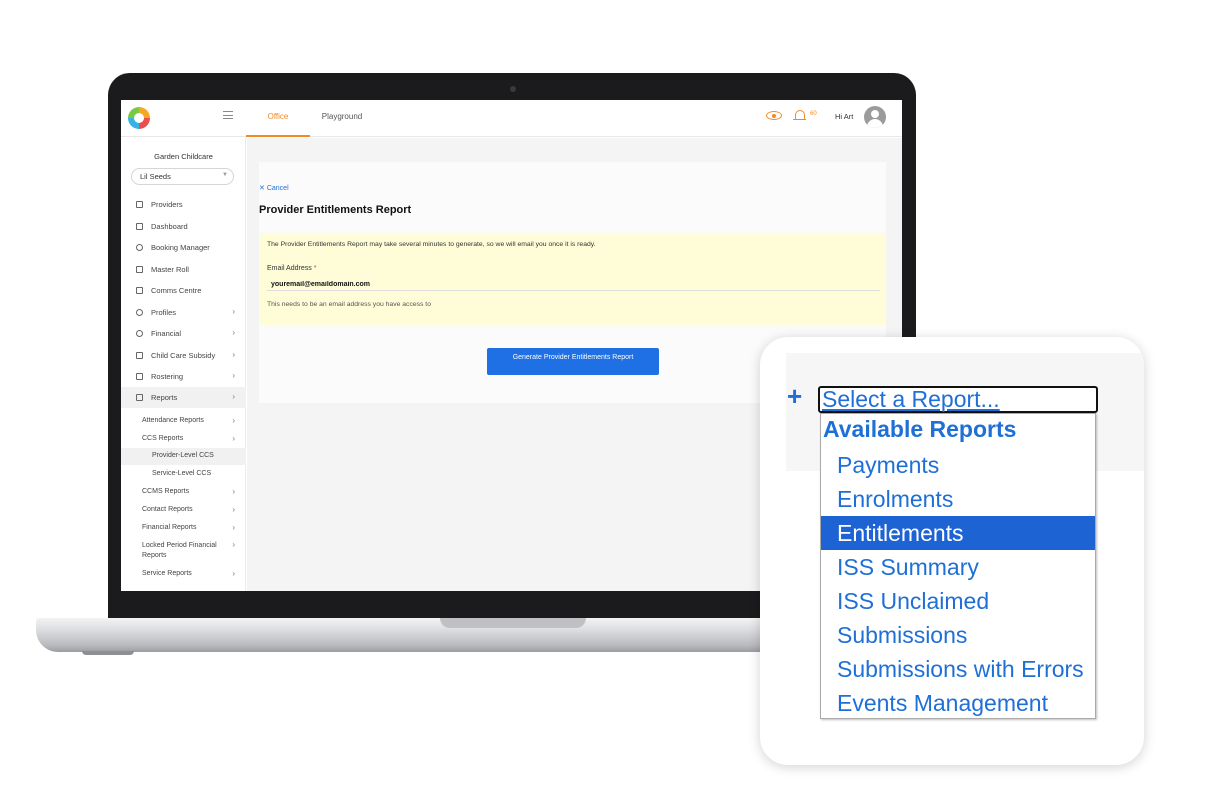  What do you see at coordinates (139, 312) in the screenshot?
I see `user-icon` at bounding box center [139, 312].